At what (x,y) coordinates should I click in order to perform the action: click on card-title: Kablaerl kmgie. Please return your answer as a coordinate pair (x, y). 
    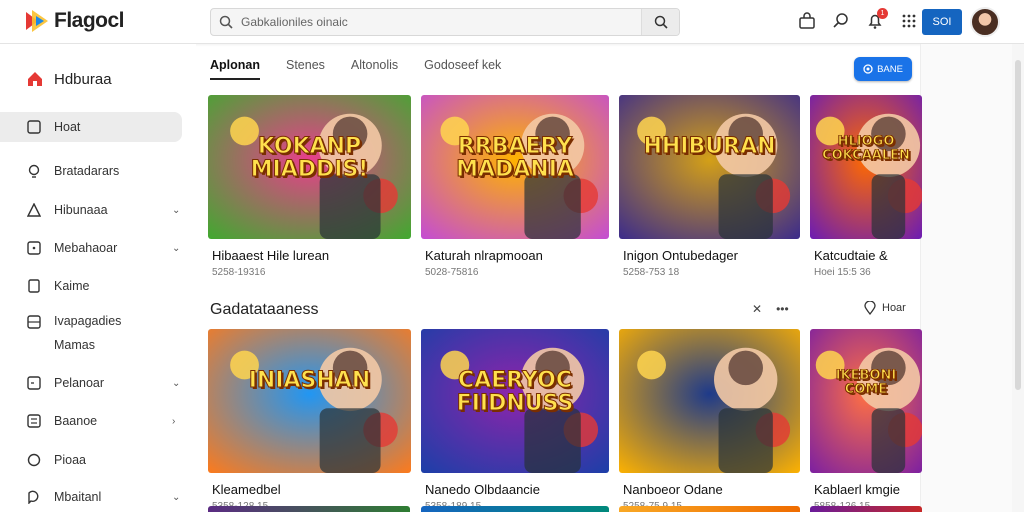
    Looking at the image, I should click on (857, 489).